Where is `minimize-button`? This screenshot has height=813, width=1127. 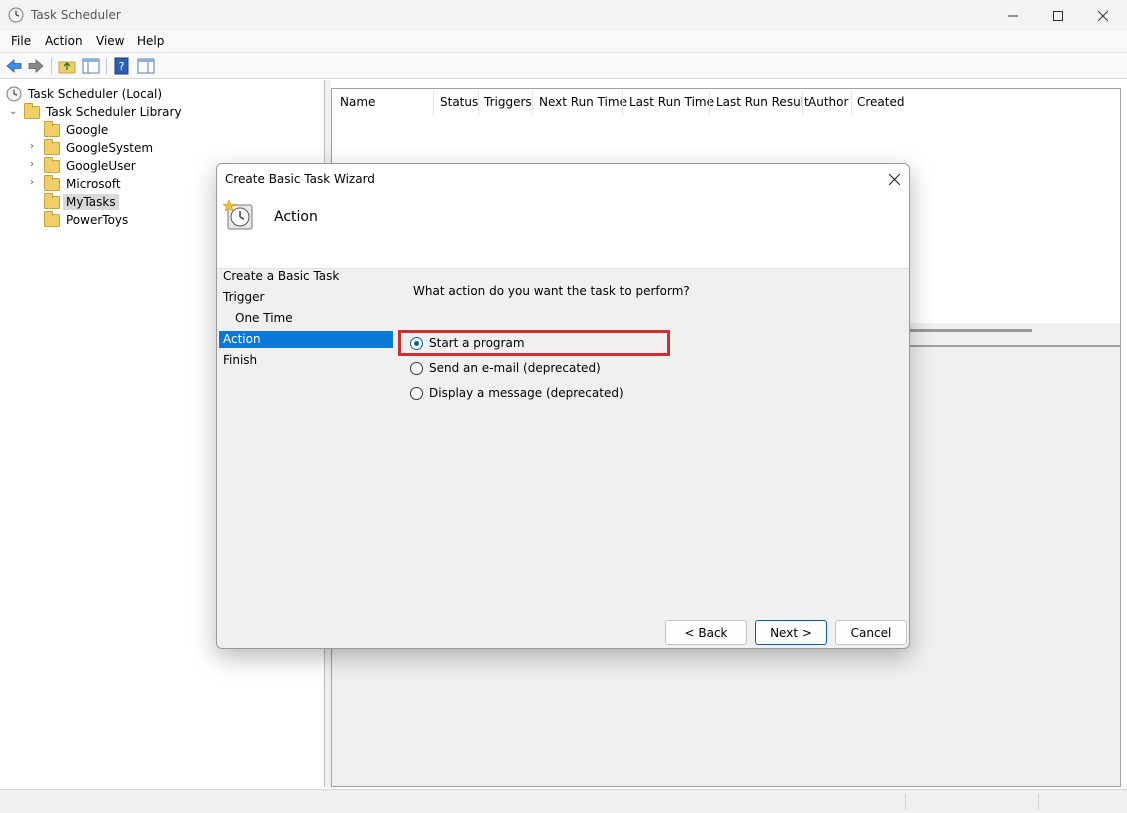 minimize-button is located at coordinates (1013, 15).